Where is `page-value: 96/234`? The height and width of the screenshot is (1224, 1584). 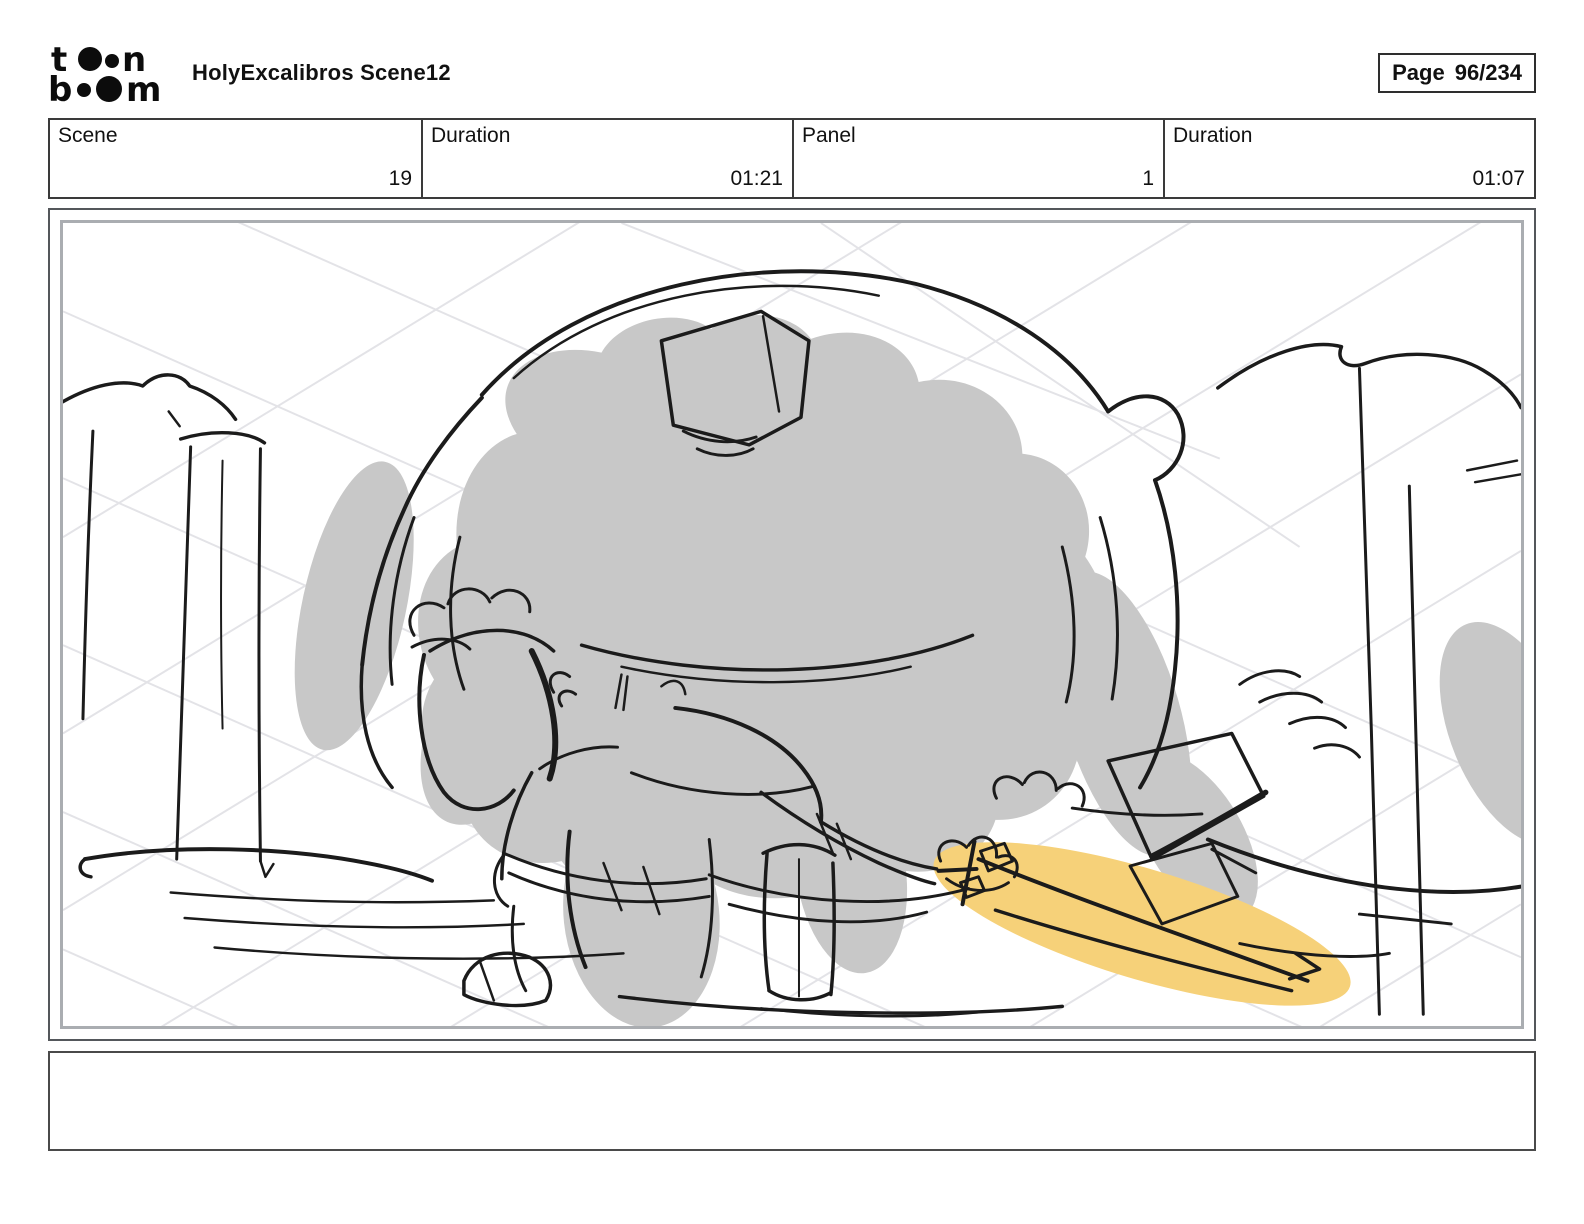 page-value: 96/234 is located at coordinates (1488, 72).